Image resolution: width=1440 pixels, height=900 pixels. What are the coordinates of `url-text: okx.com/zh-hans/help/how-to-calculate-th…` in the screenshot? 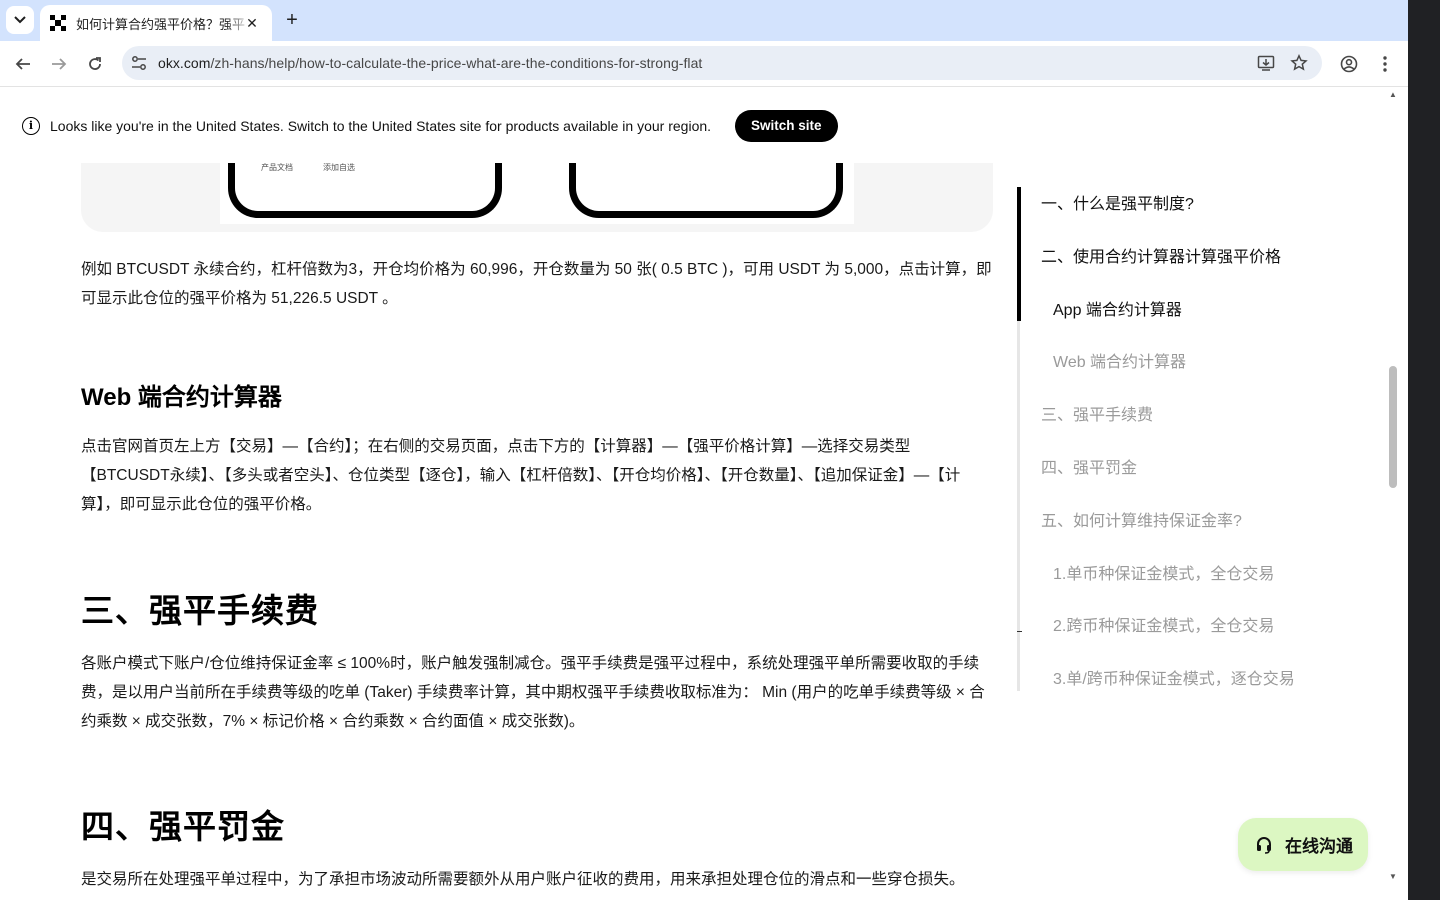 It's located at (430, 63).